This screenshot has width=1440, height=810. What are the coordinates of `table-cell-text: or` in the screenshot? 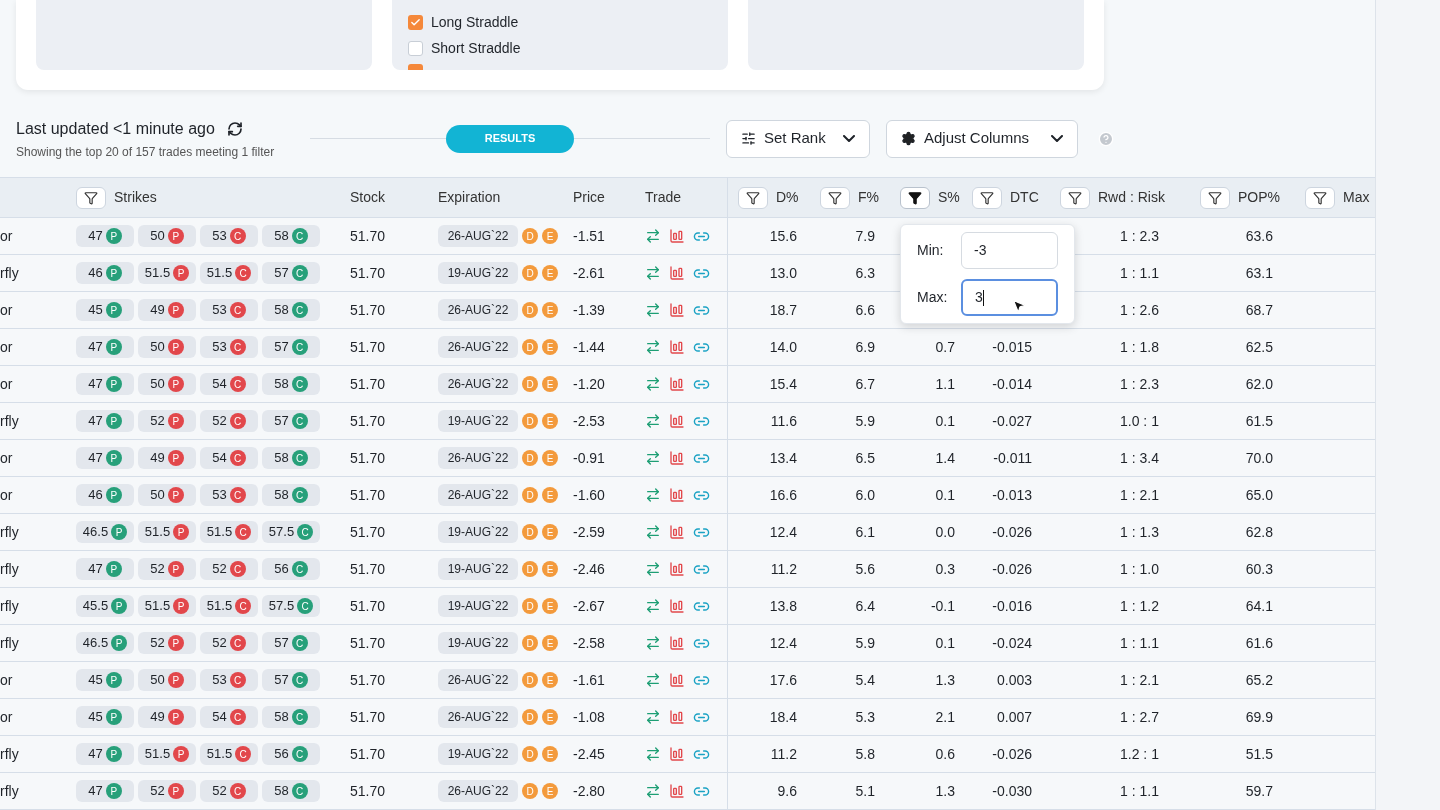 It's located at (6, 236).